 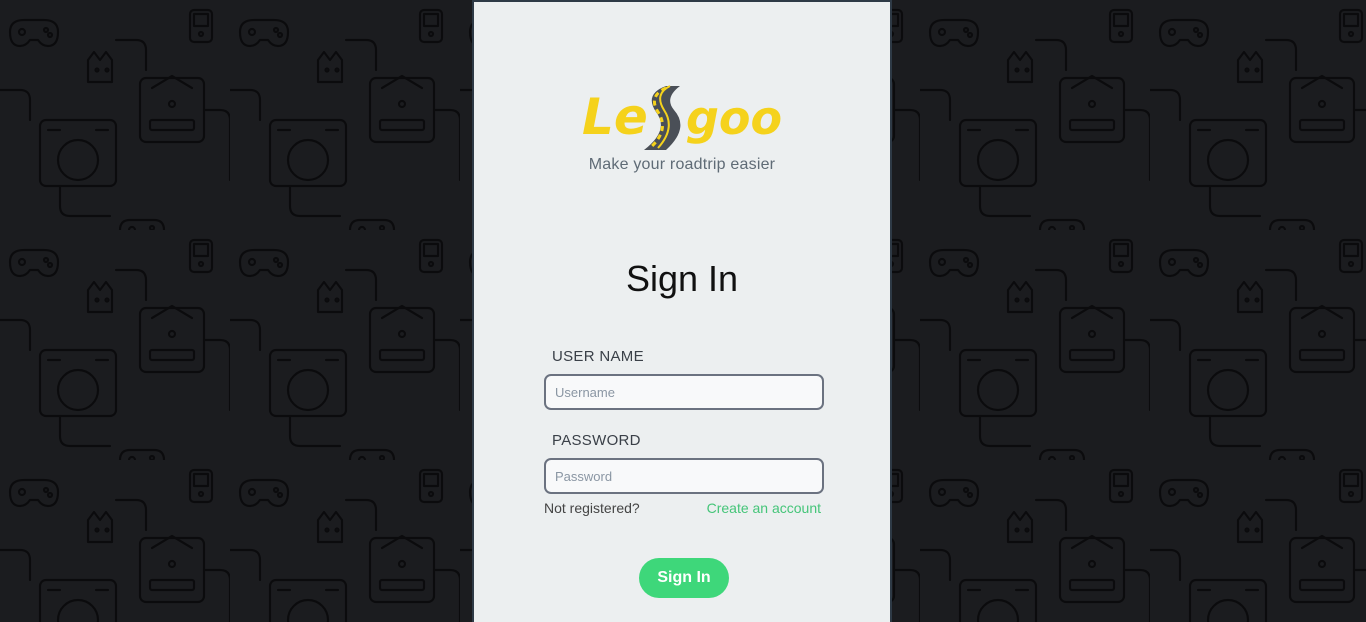 I want to click on page-title: Sign In, so click(x=682, y=278).